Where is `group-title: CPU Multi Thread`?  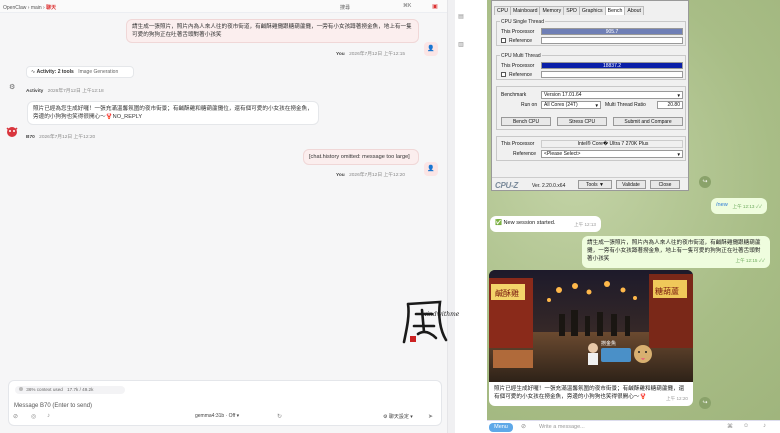 group-title: CPU Multi Thread is located at coordinates (521, 56).